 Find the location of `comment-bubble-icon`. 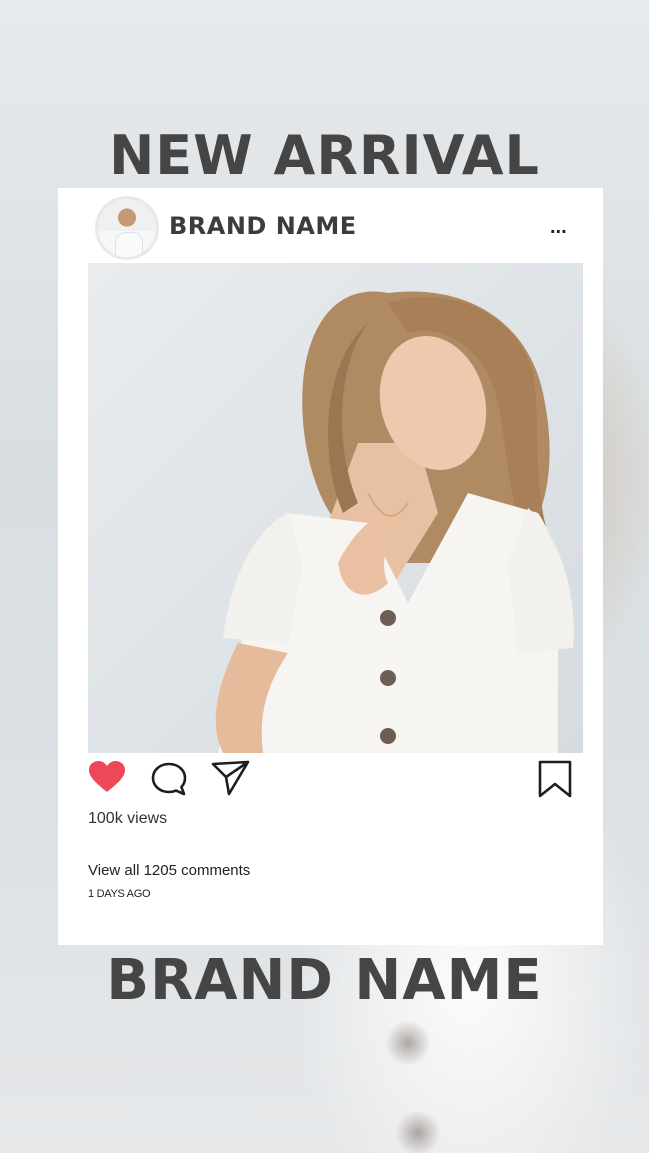

comment-bubble-icon is located at coordinates (169, 781).